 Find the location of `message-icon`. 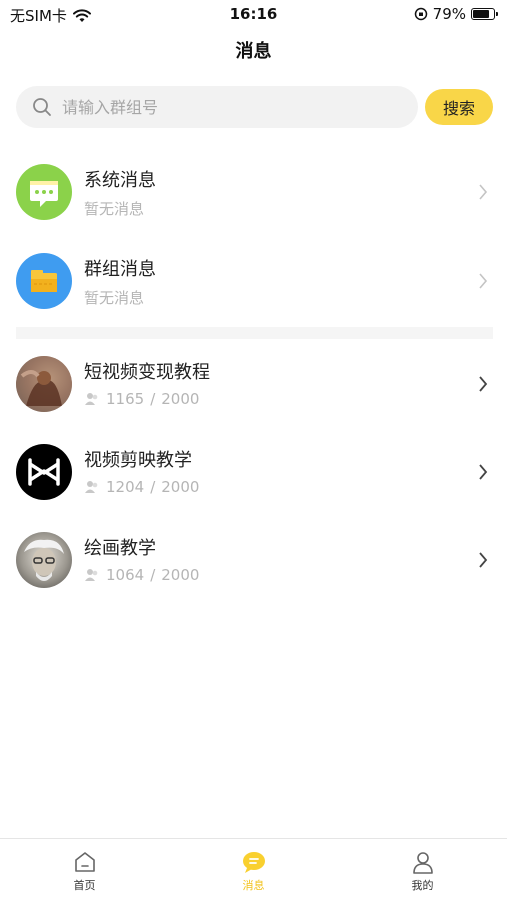

message-icon is located at coordinates (253, 862).